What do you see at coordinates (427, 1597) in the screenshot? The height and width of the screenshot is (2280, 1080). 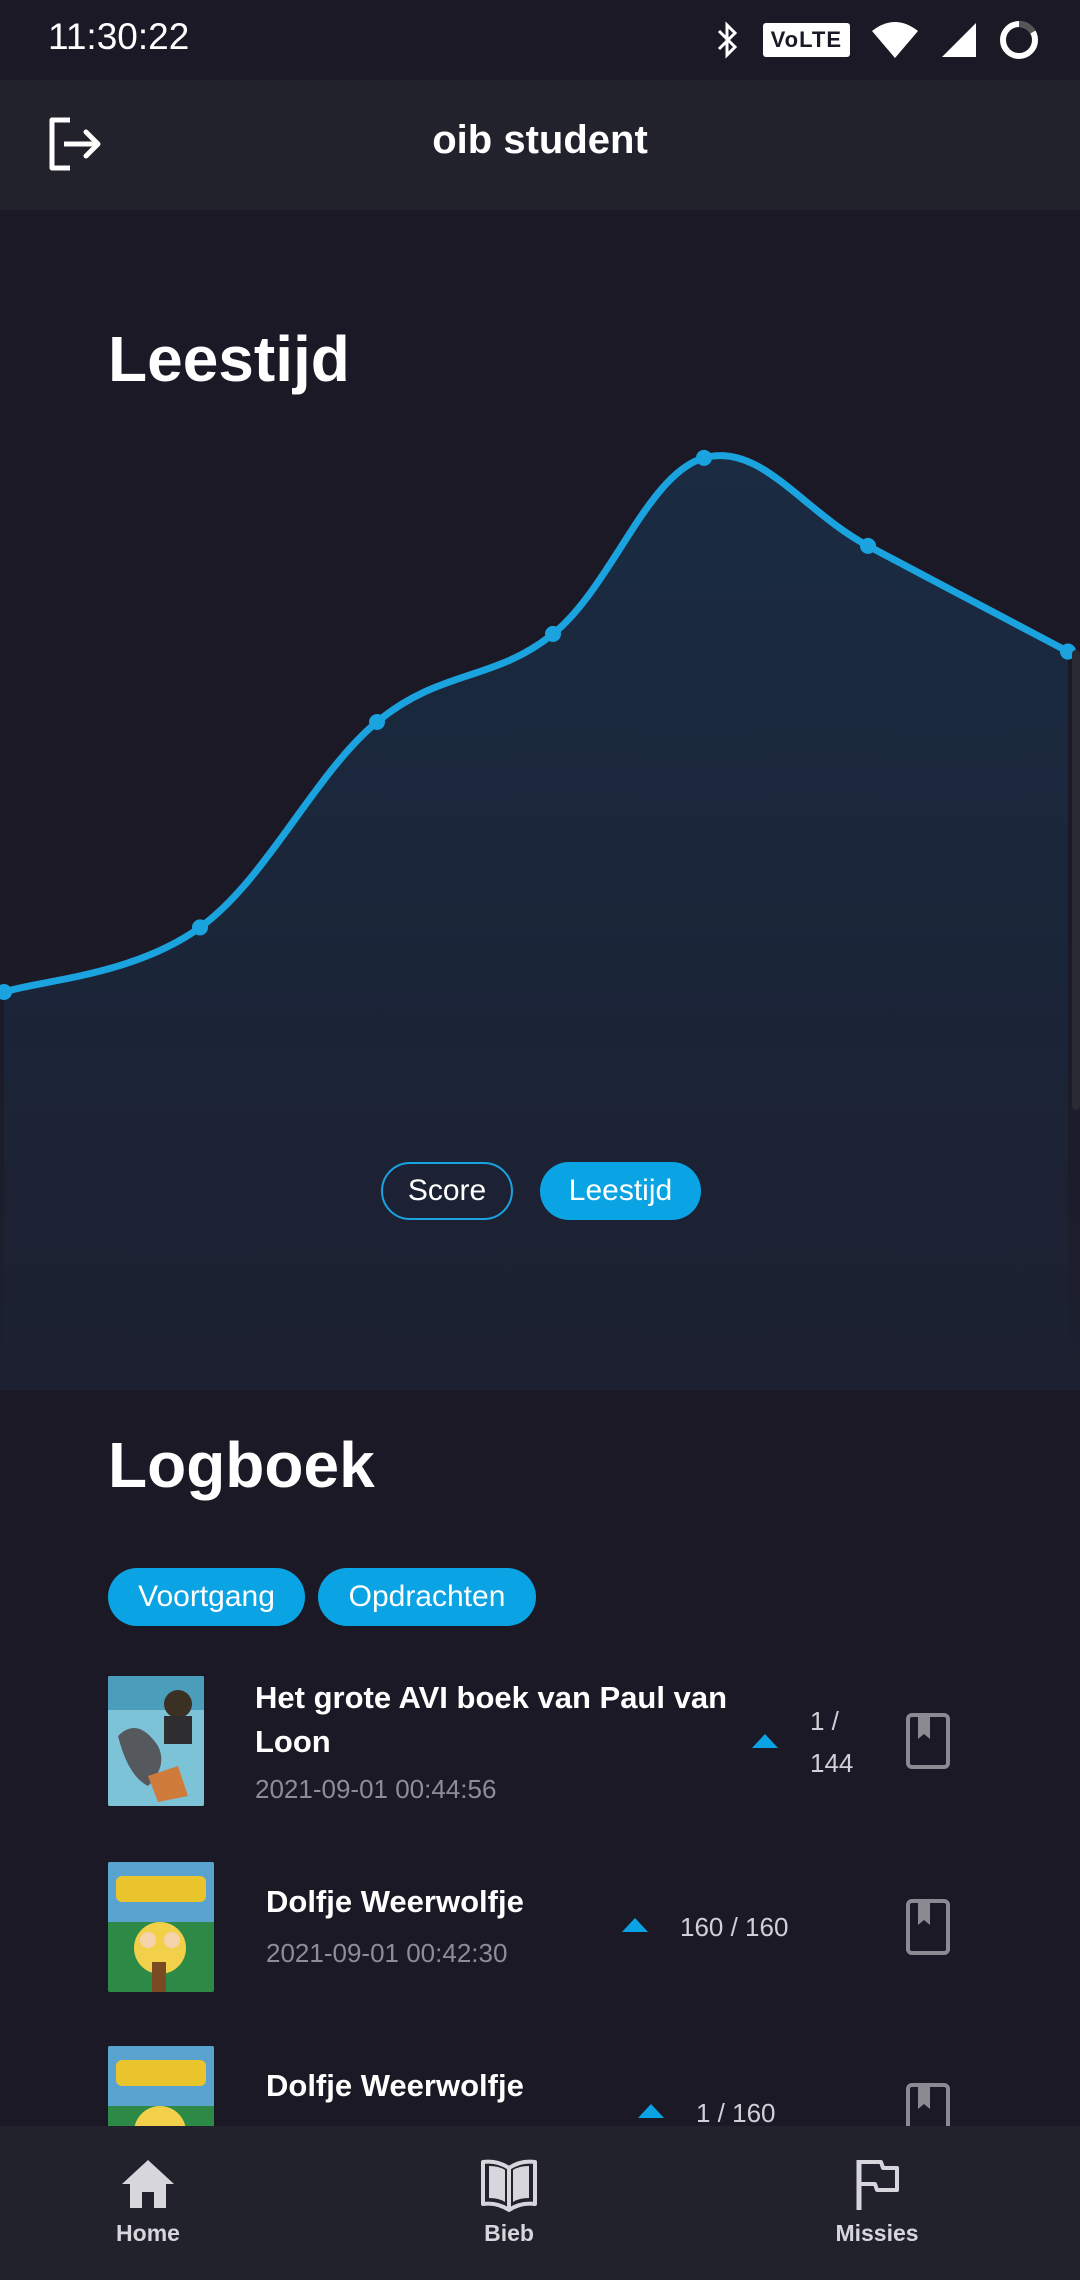 I see `tab-opdrachten: Opdrachten` at bounding box center [427, 1597].